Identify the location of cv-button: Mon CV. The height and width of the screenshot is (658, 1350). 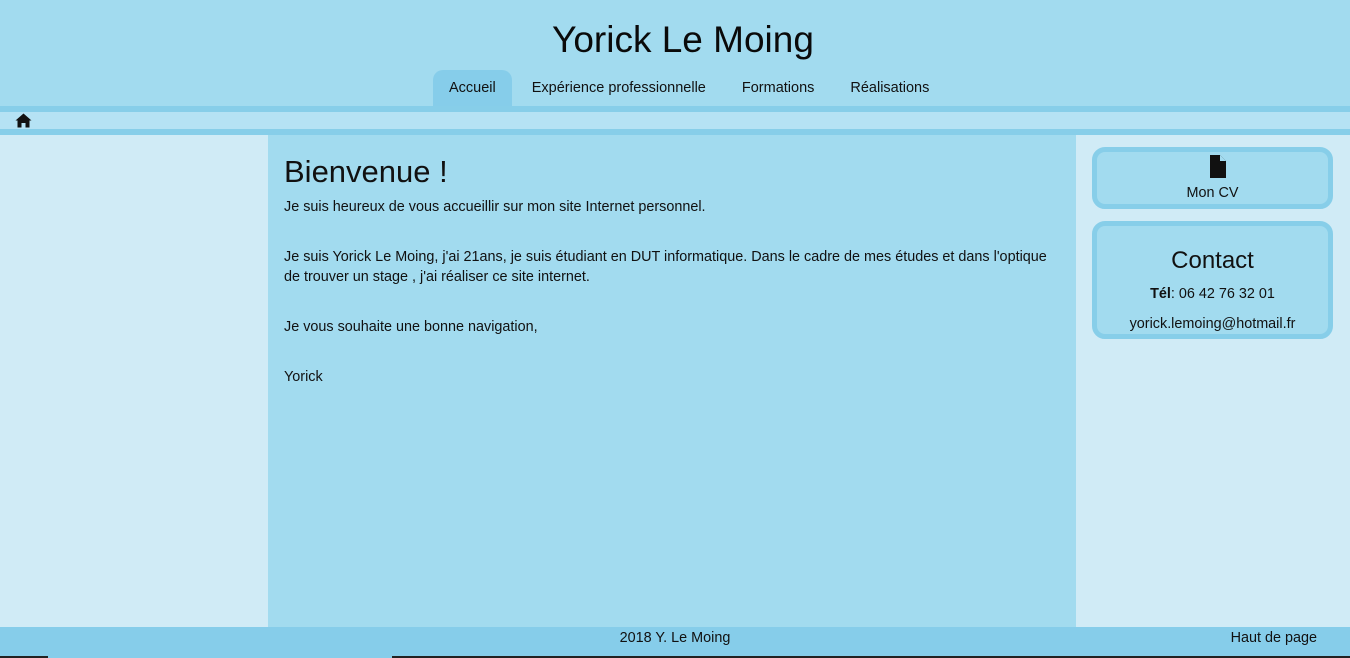
(1212, 178).